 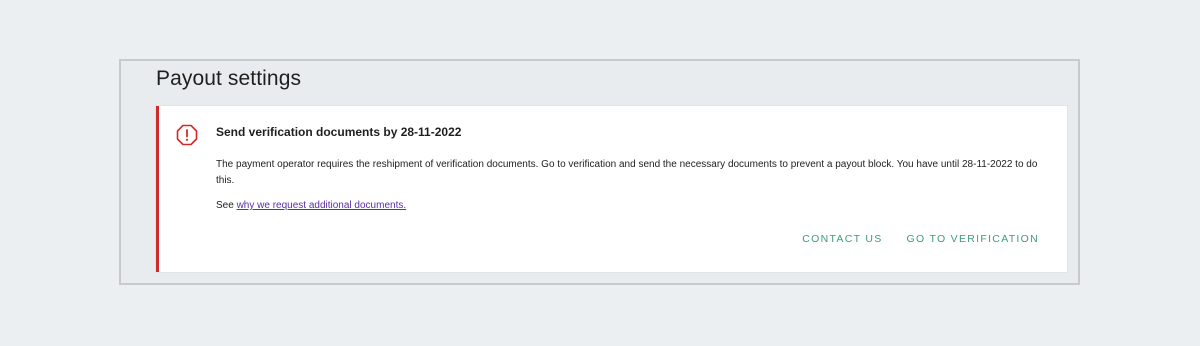 I want to click on alert-see-line: See why we request additional documents., so click(x=311, y=205).